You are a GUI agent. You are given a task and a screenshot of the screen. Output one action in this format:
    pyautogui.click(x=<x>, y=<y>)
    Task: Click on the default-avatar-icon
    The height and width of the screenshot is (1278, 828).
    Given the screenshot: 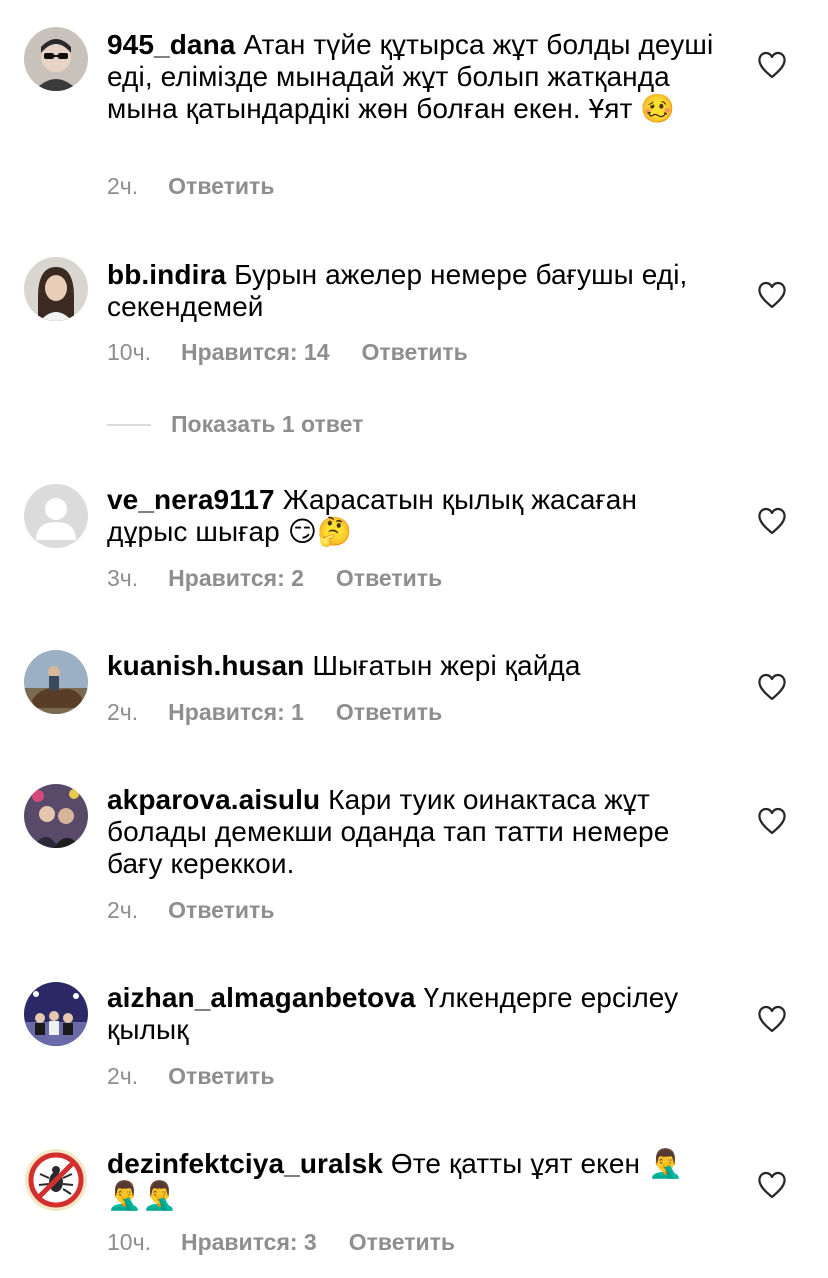 What is the action you would take?
    pyautogui.click(x=56, y=516)
    